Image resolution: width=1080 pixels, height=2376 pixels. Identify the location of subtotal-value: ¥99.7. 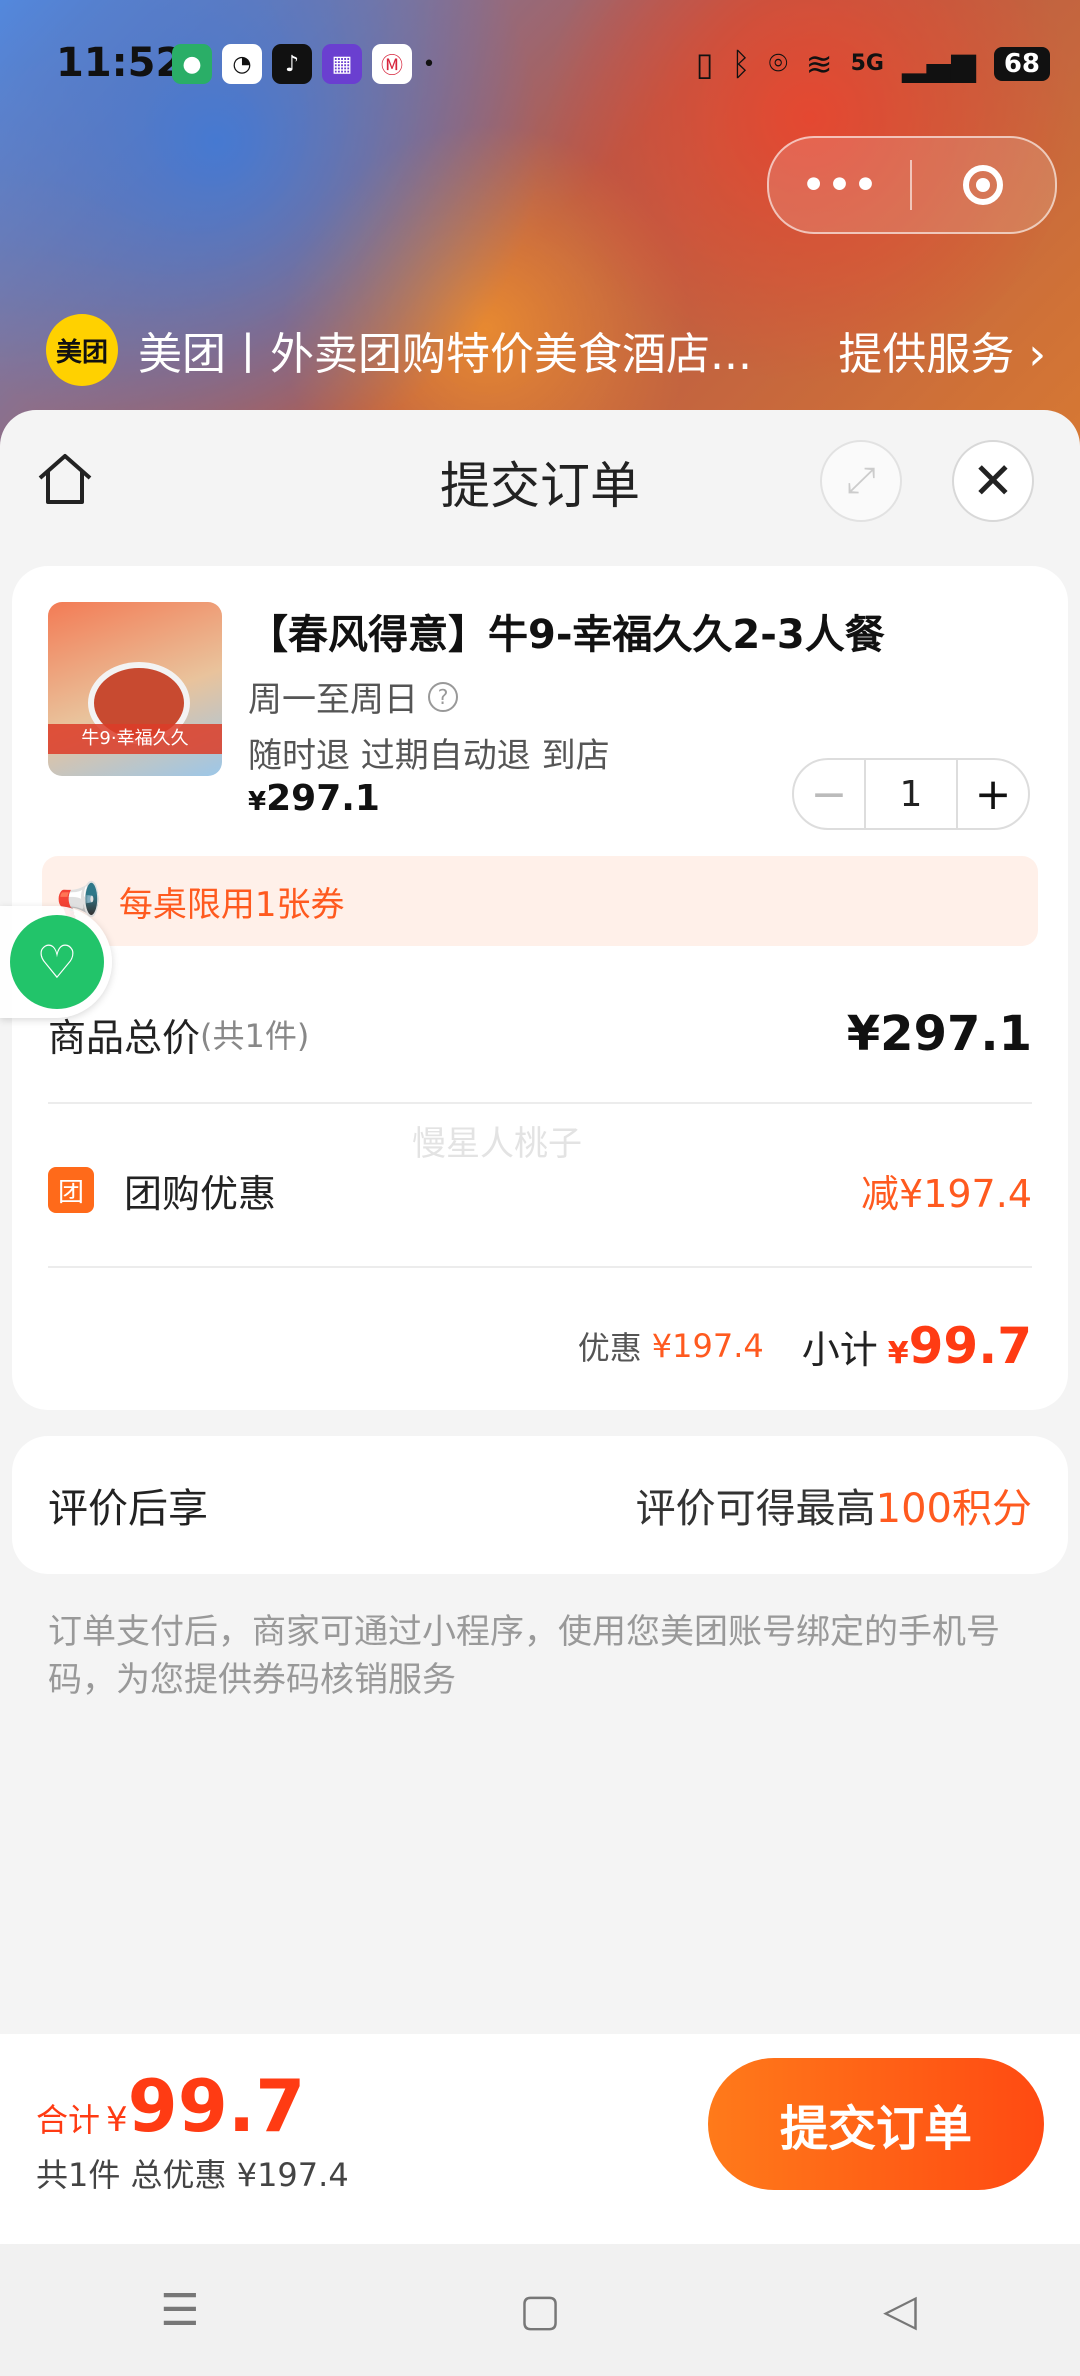
(960, 1346).